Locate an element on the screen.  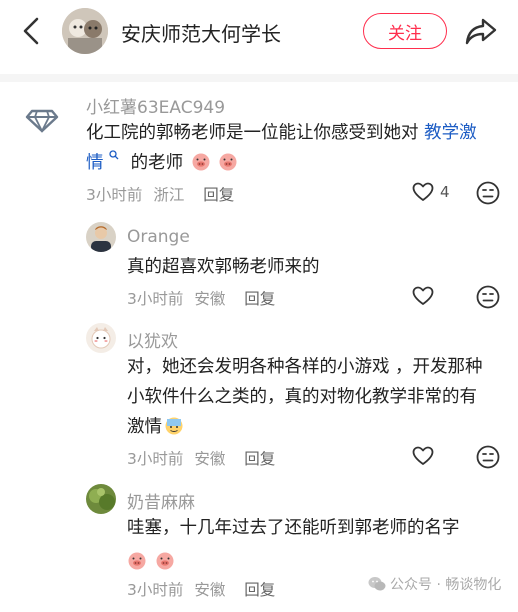
like-button: 4 is located at coordinates (431, 192).